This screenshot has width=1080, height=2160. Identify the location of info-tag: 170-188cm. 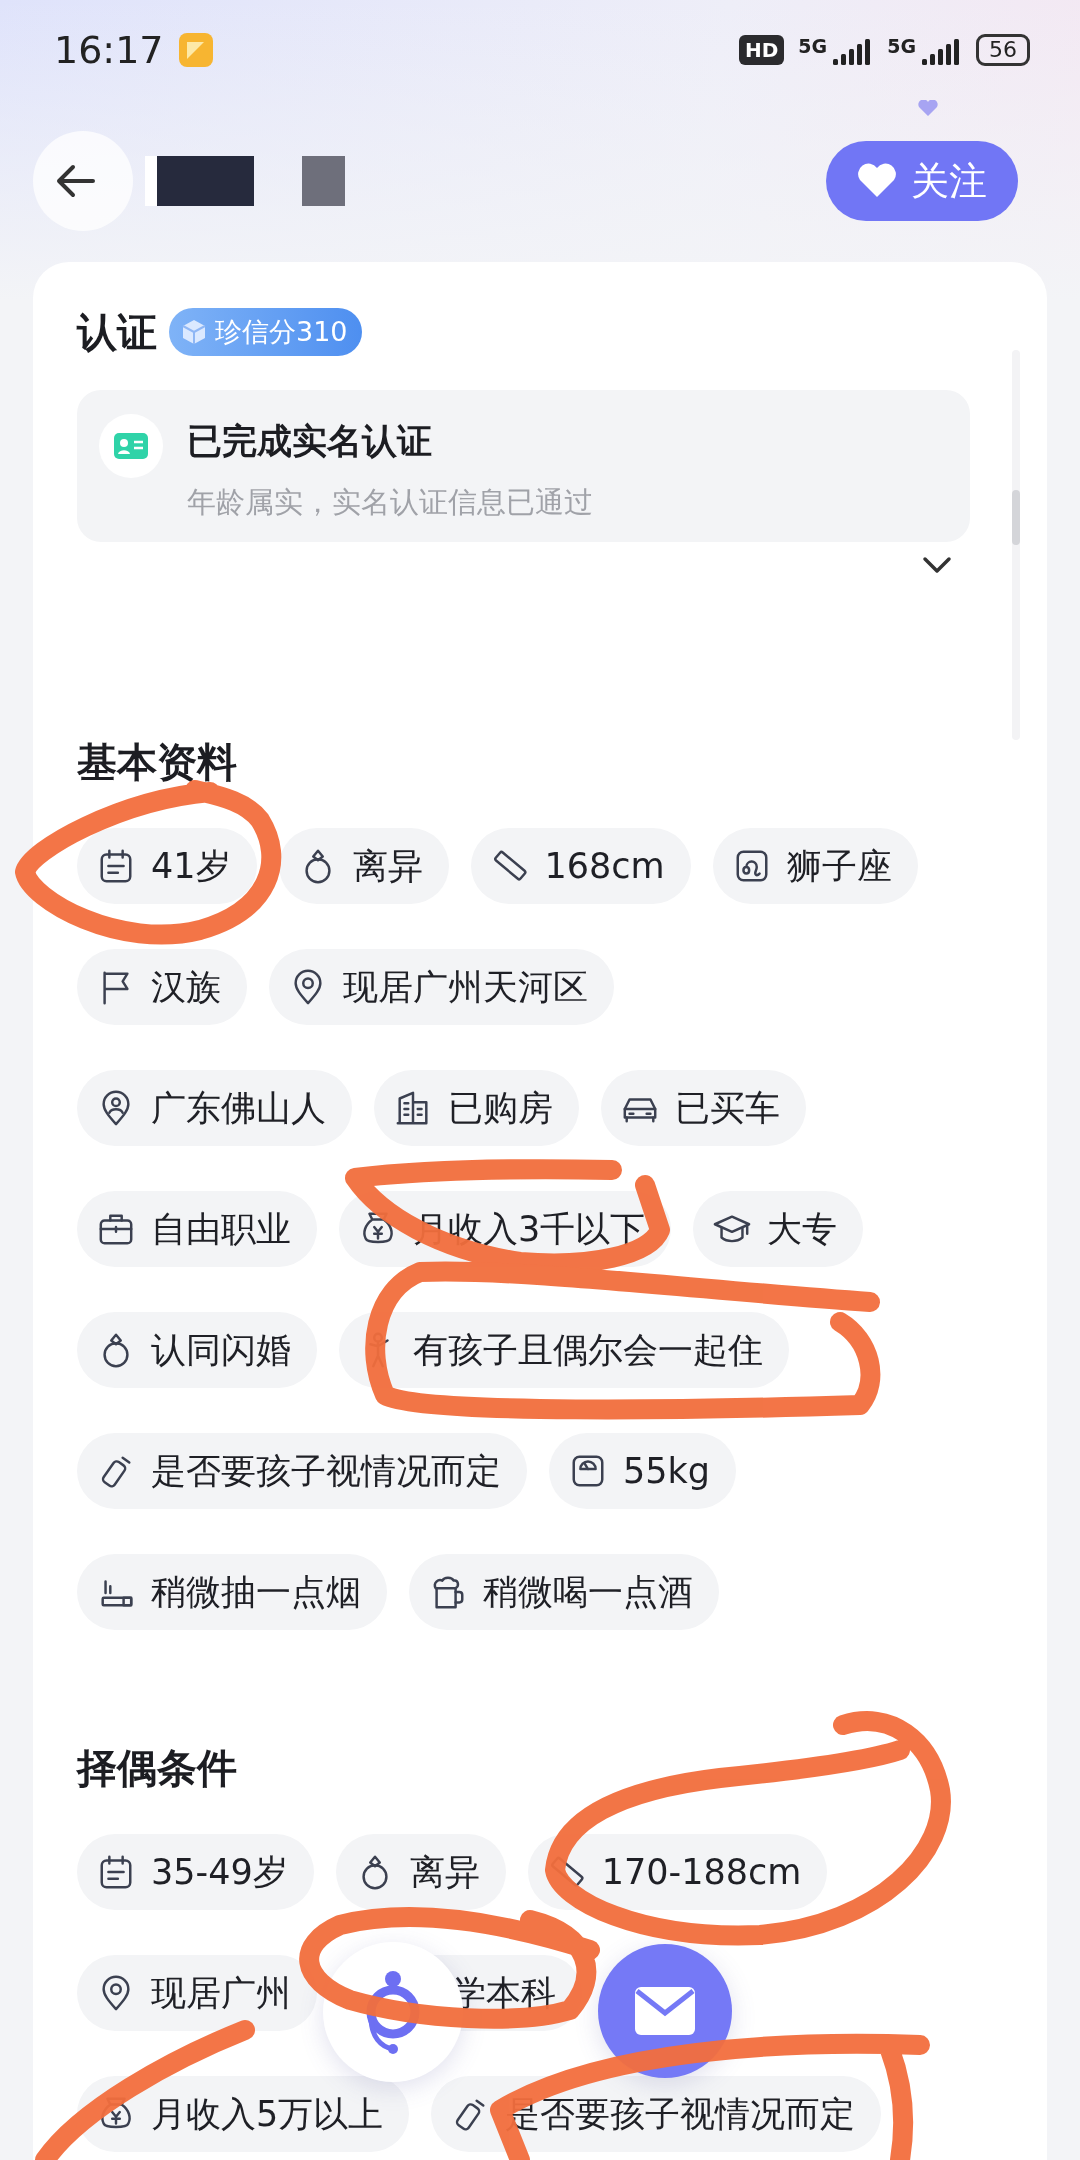
(677, 1872).